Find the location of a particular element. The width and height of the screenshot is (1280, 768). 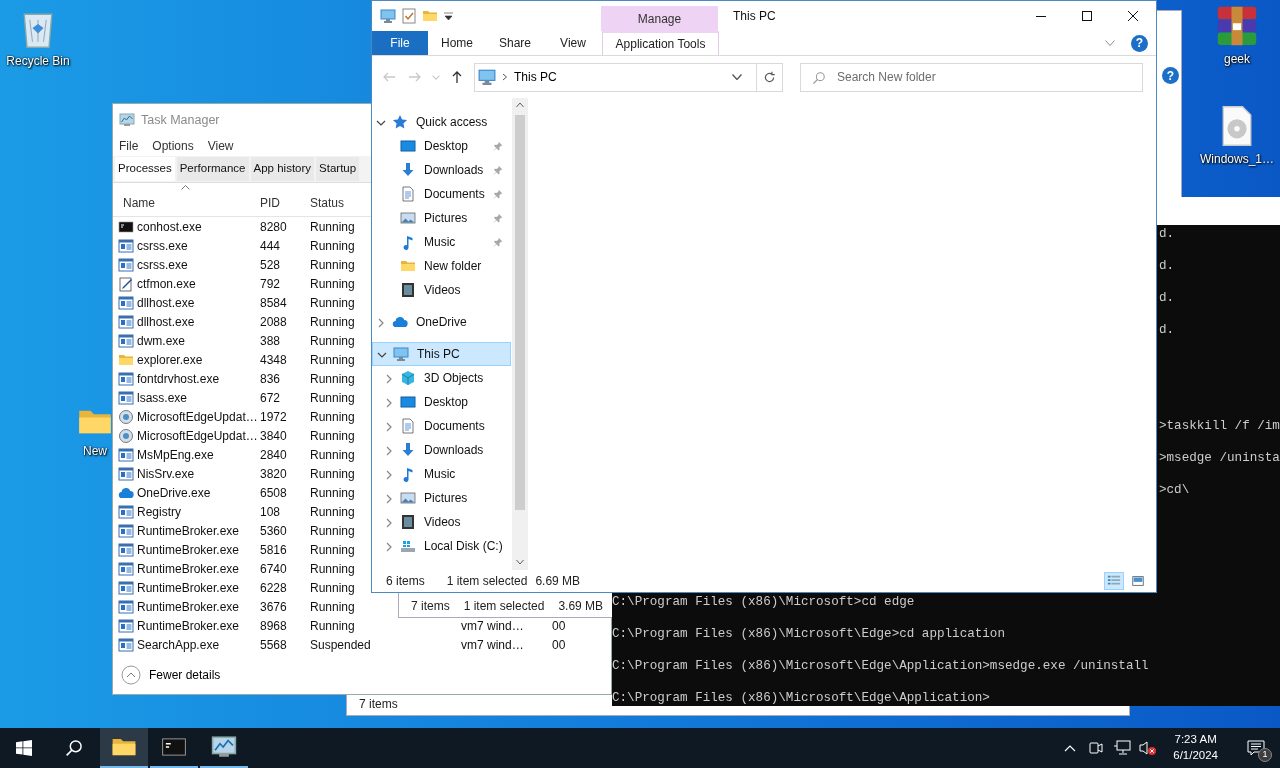

sort-caret-icon is located at coordinates (185, 187).